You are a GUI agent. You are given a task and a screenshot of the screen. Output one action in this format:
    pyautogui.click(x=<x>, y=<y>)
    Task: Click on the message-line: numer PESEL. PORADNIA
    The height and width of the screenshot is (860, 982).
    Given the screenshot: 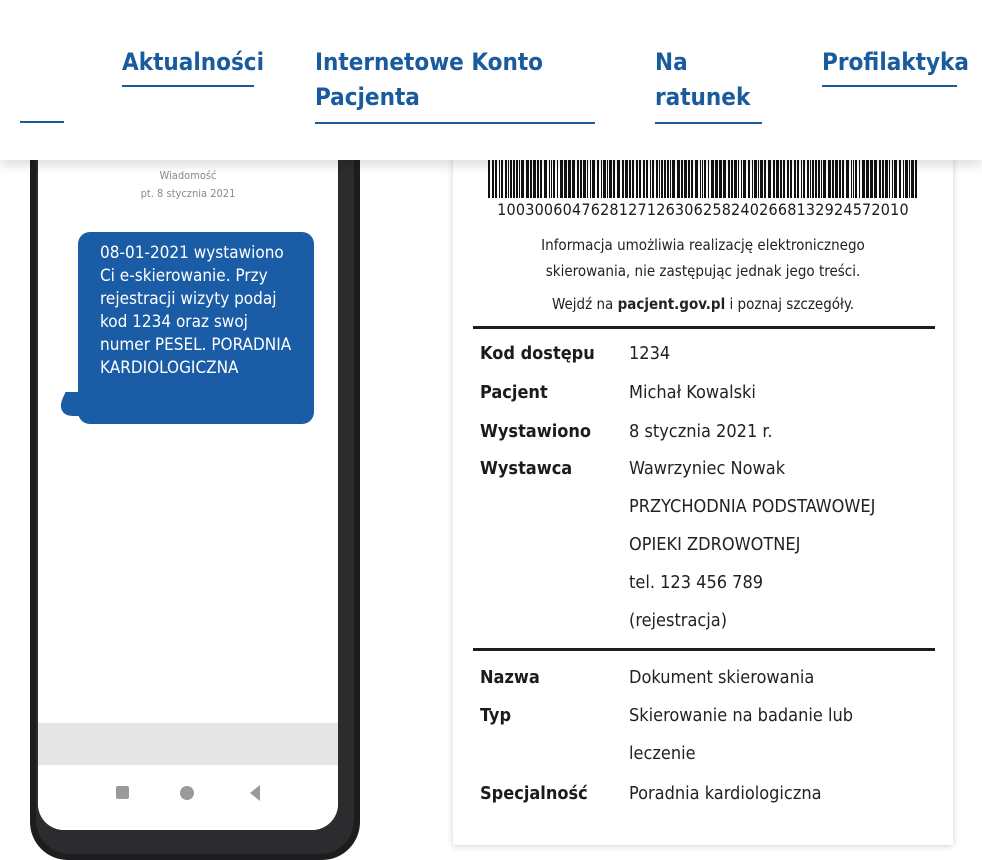 What is the action you would take?
    pyautogui.click(x=196, y=345)
    